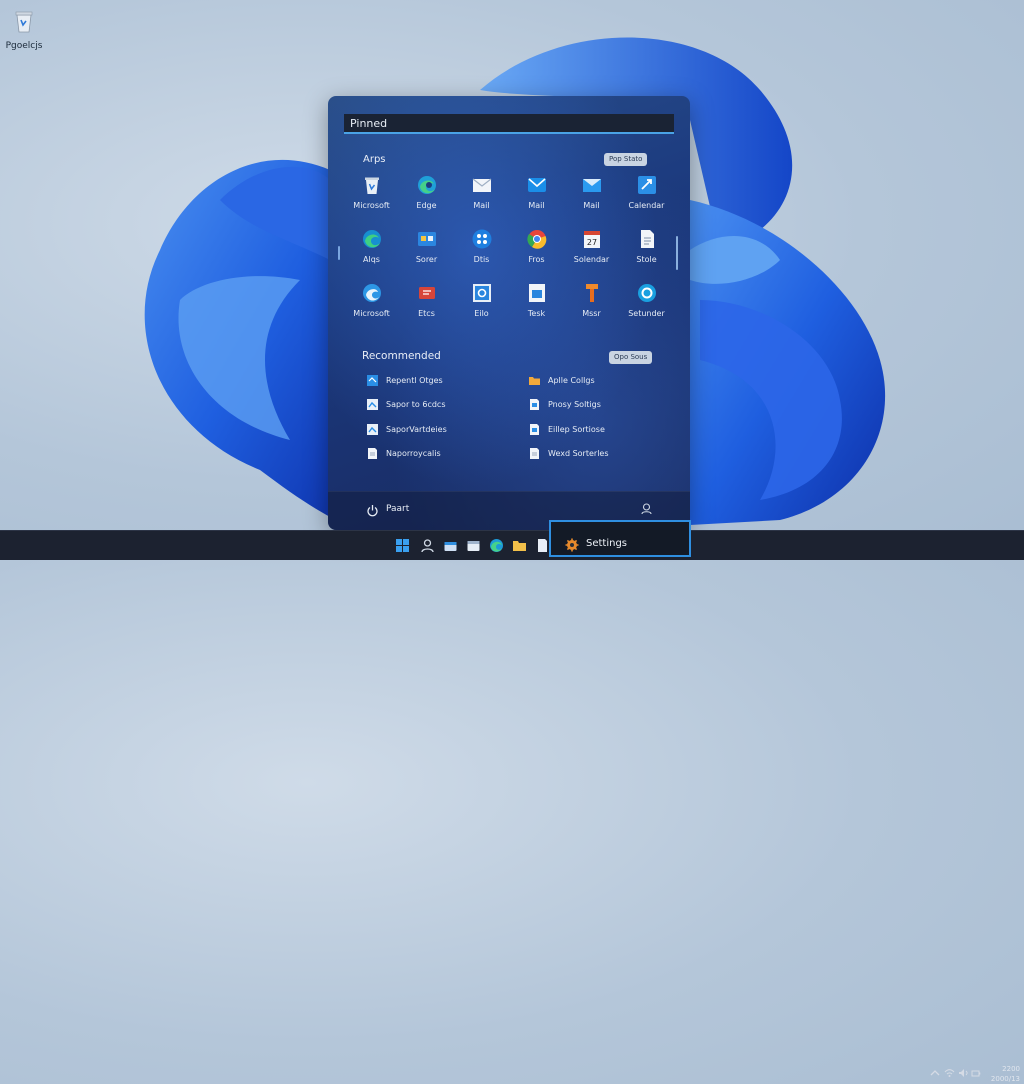 The width and height of the screenshot is (1024, 1084). I want to click on scrollbar, so click(677, 253).